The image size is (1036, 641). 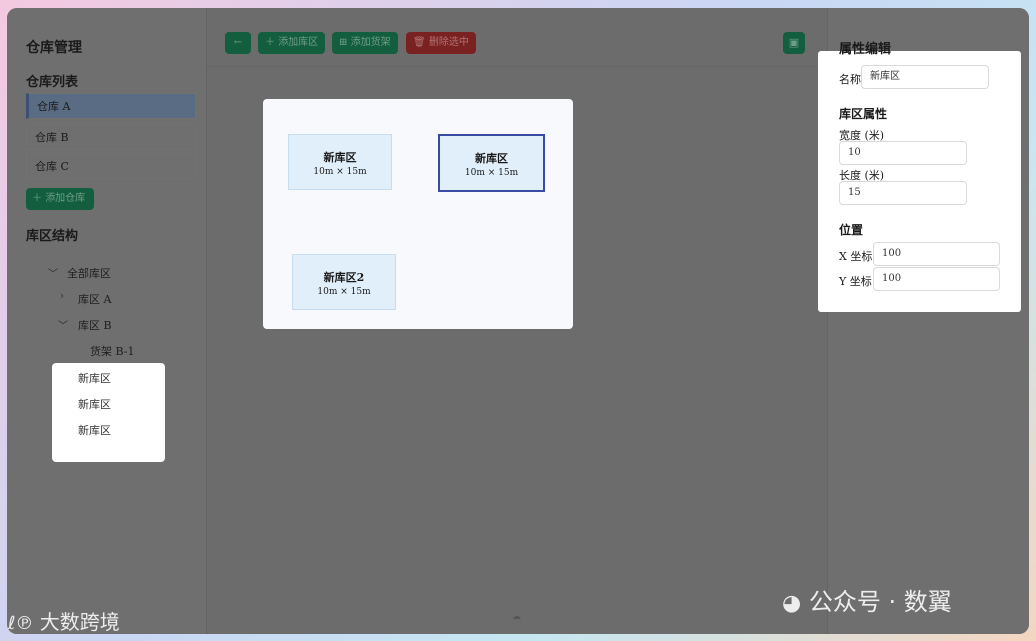 I want to click on tree-node-zone-b: 库区 B, so click(x=95, y=325).